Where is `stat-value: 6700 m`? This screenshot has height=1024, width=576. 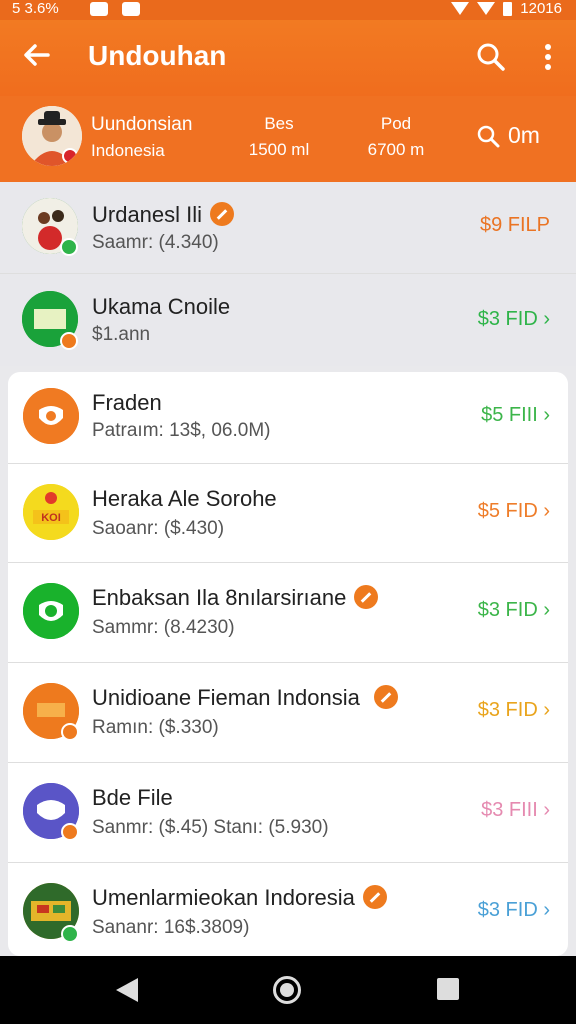
stat-value: 6700 m is located at coordinates (396, 149).